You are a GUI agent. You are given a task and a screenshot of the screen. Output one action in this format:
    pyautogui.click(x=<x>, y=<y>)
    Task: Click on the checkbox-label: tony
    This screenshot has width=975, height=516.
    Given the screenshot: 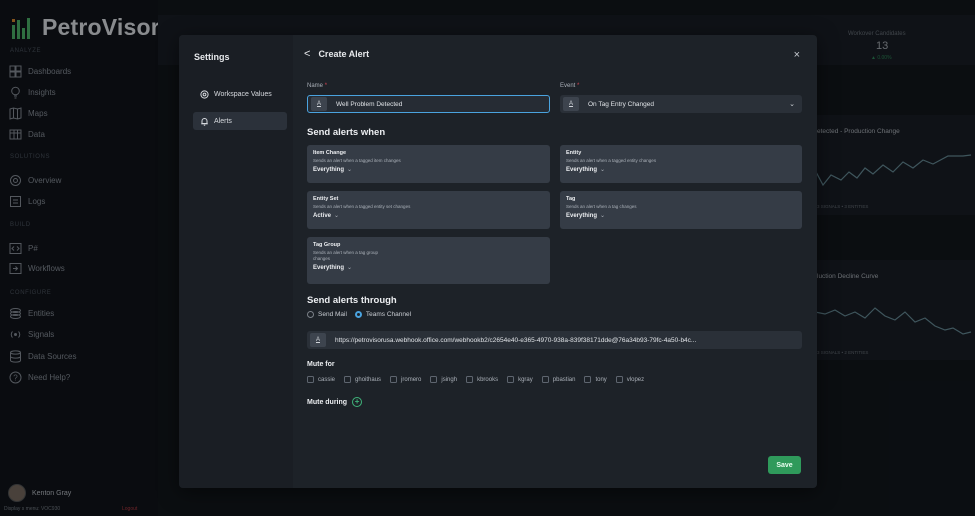 What is the action you would take?
    pyautogui.click(x=601, y=379)
    